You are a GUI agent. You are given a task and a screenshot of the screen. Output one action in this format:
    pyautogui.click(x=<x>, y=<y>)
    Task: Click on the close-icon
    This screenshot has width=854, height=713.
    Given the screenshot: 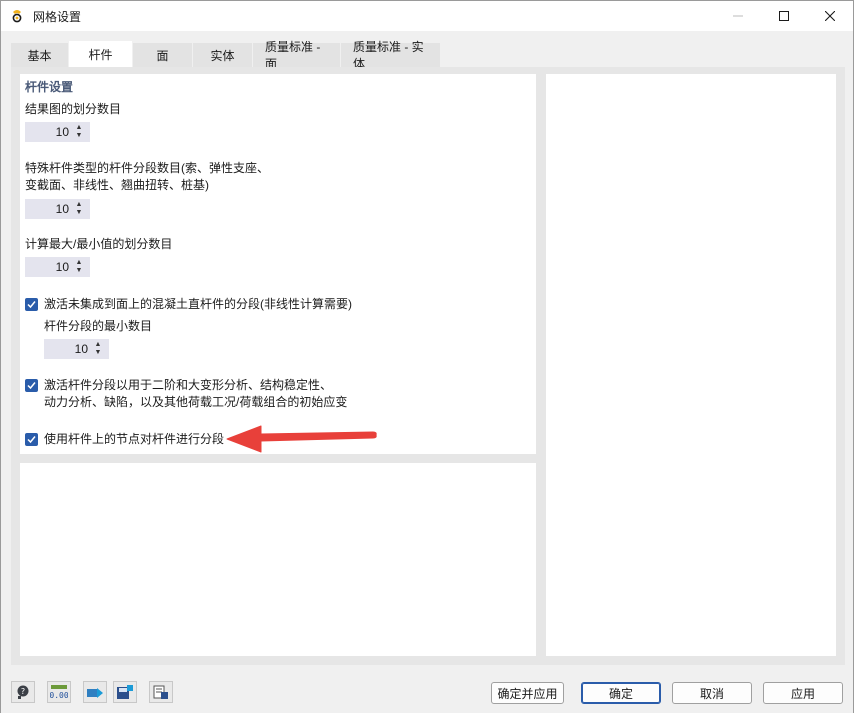 What is the action you would take?
    pyautogui.click(x=830, y=16)
    